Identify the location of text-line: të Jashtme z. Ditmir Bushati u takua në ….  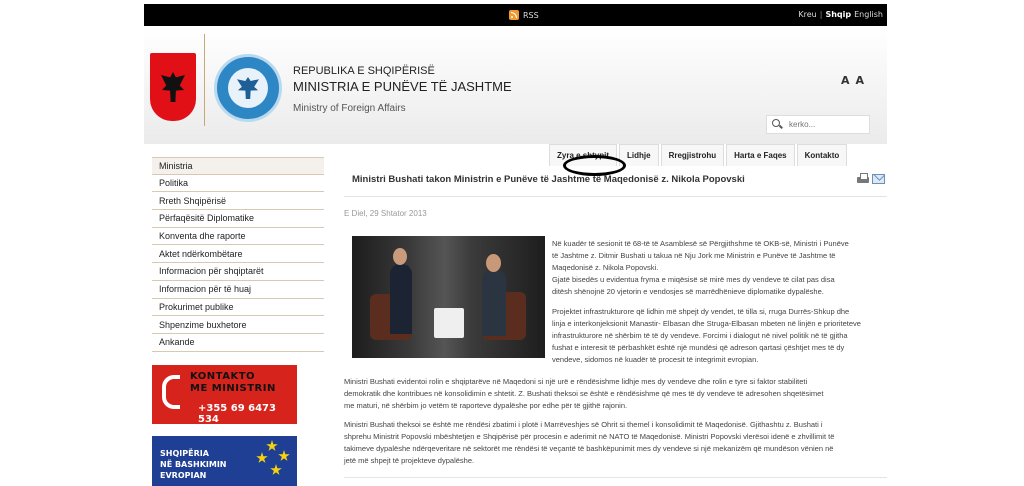
(694, 255).